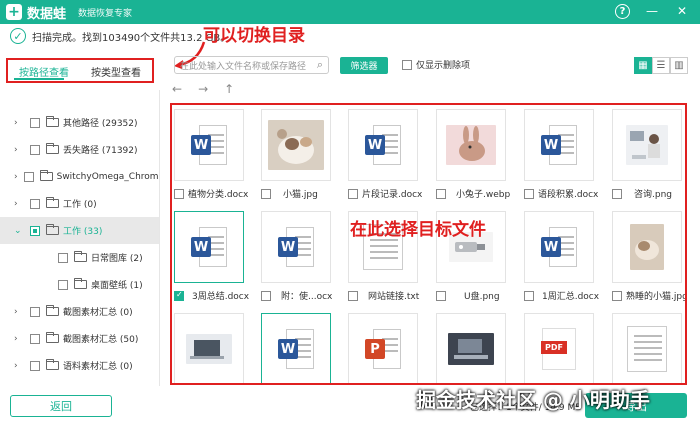  I want to click on help-icon: ?, so click(622, 11).